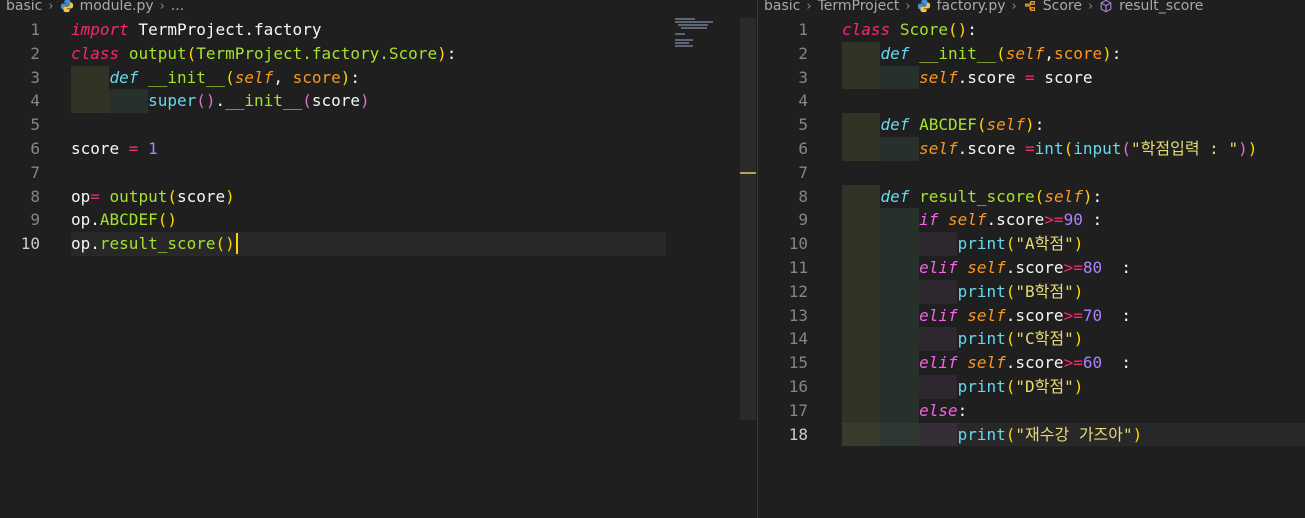 This screenshot has width=1305, height=518. What do you see at coordinates (196, 30) in the screenshot?
I see `code-text: import TermProject.factory` at bounding box center [196, 30].